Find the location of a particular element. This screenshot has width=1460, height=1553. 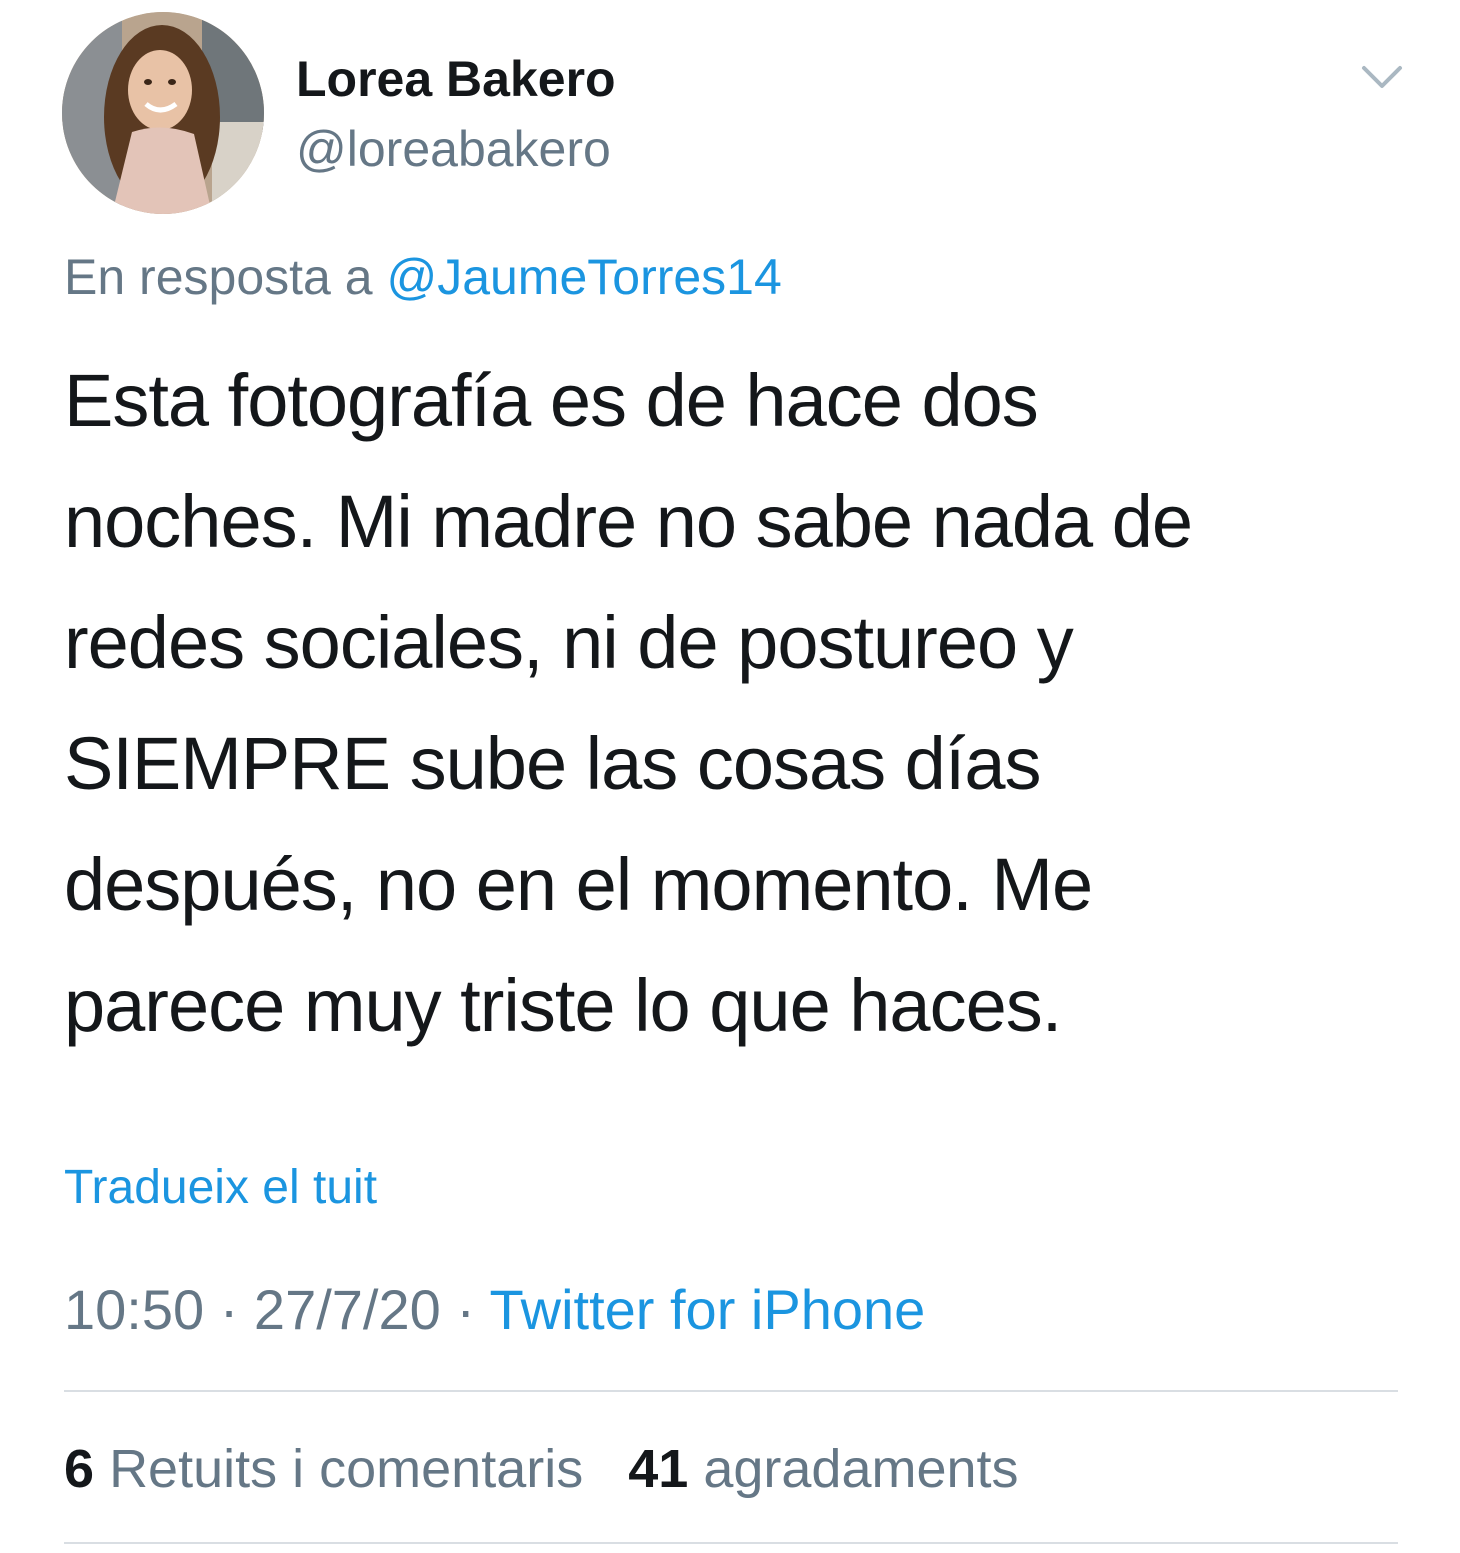

author-display-name: Lorea Bakero is located at coordinates (456, 79).